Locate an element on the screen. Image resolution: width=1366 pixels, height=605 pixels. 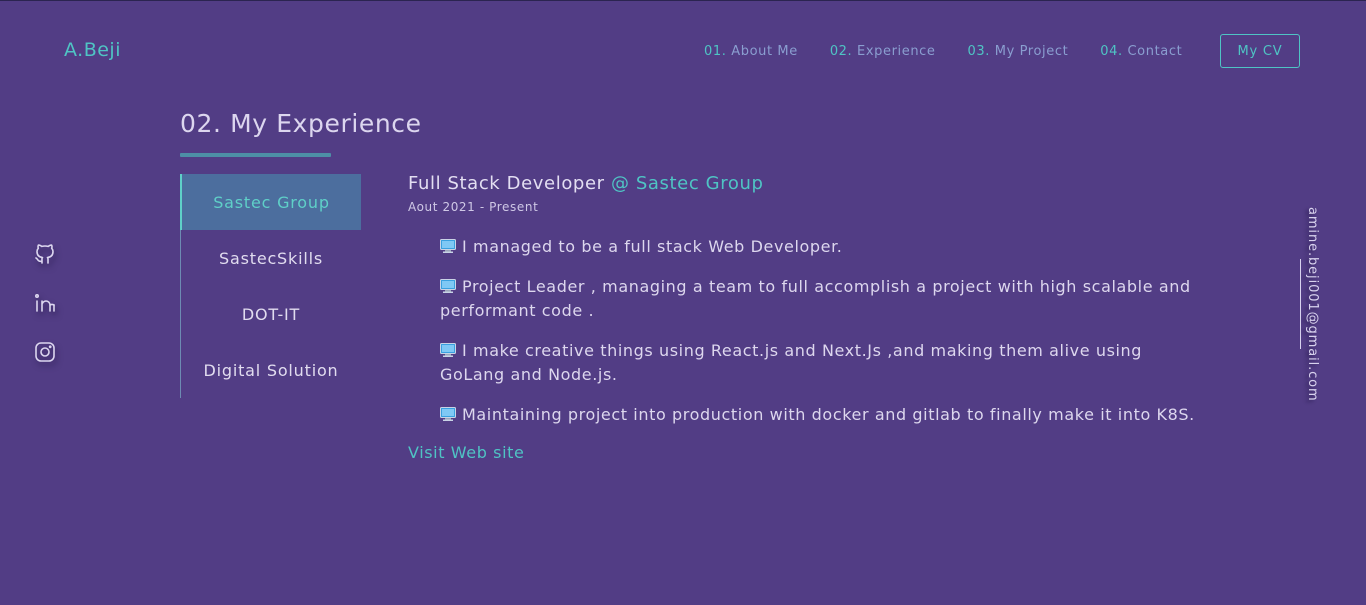
job-dates: Aout 2021 - Present is located at coordinates (473, 207).